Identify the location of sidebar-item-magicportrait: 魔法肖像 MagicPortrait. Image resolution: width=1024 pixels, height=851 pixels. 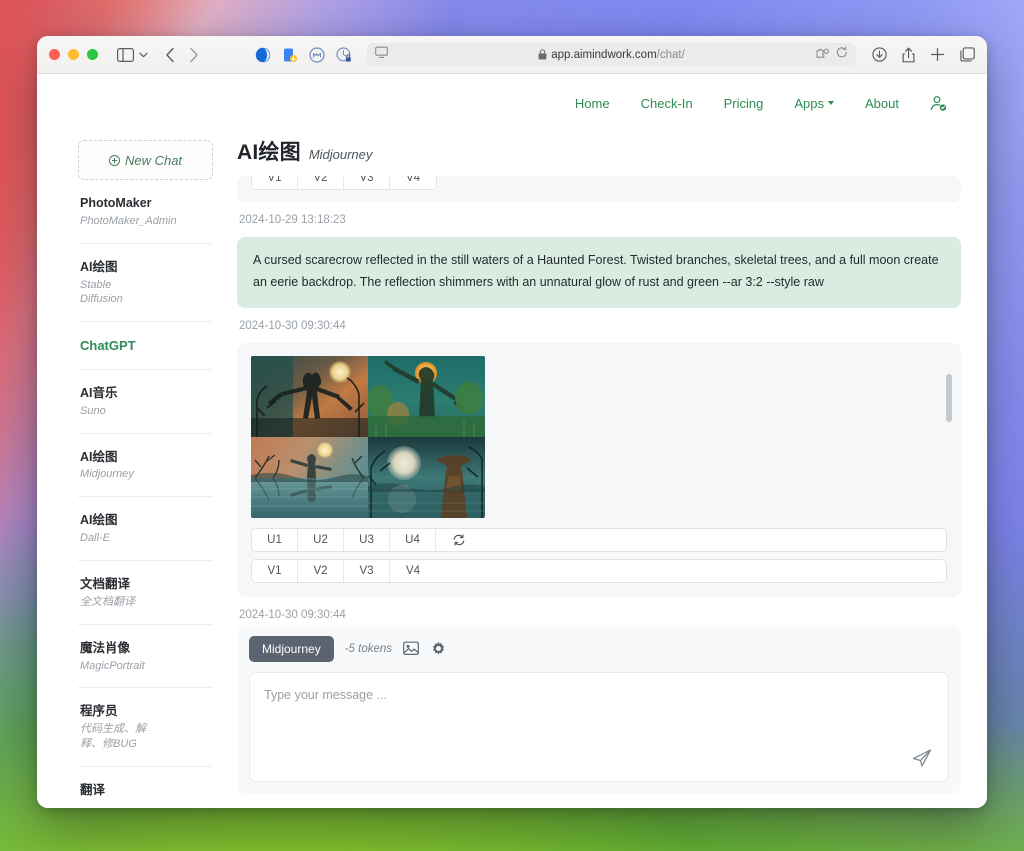
(145, 657).